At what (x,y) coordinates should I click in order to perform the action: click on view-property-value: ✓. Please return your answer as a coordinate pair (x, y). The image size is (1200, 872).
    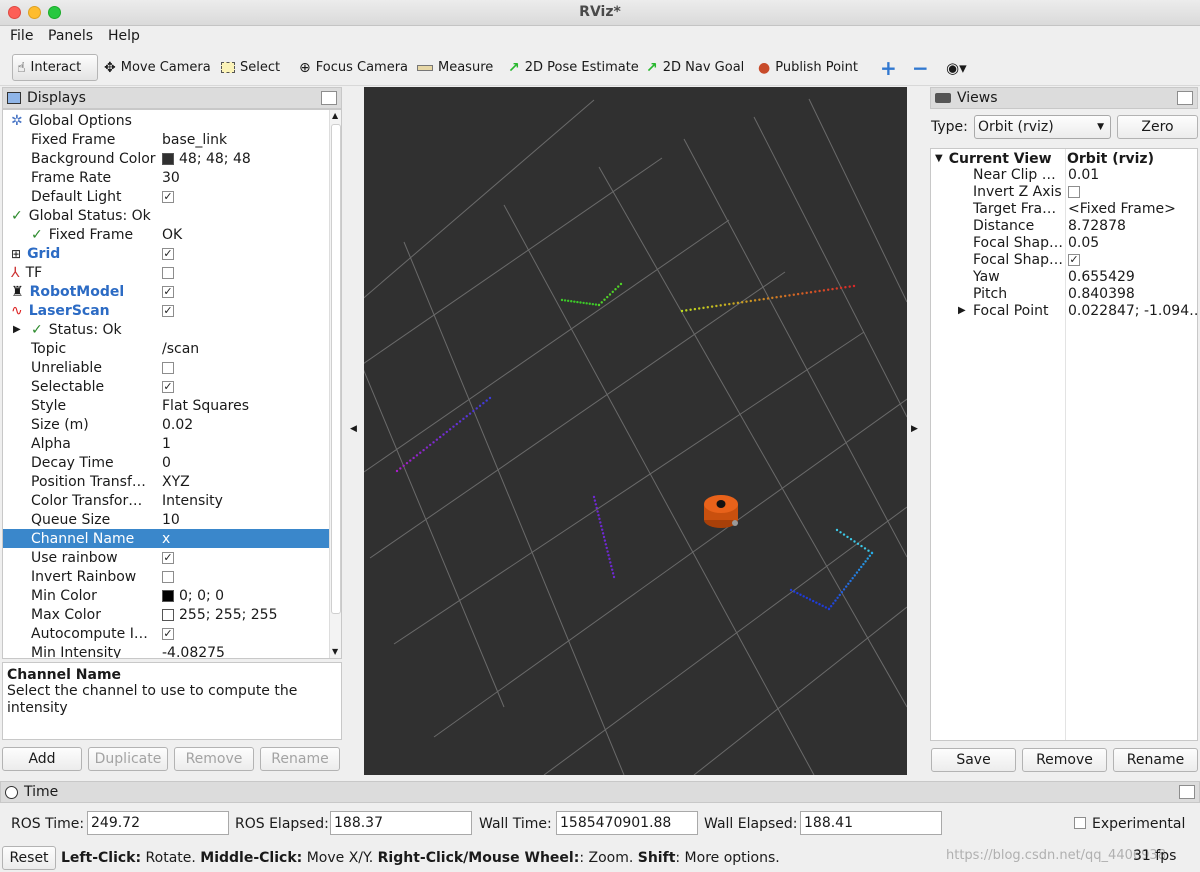
    Looking at the image, I should click on (1074, 259).